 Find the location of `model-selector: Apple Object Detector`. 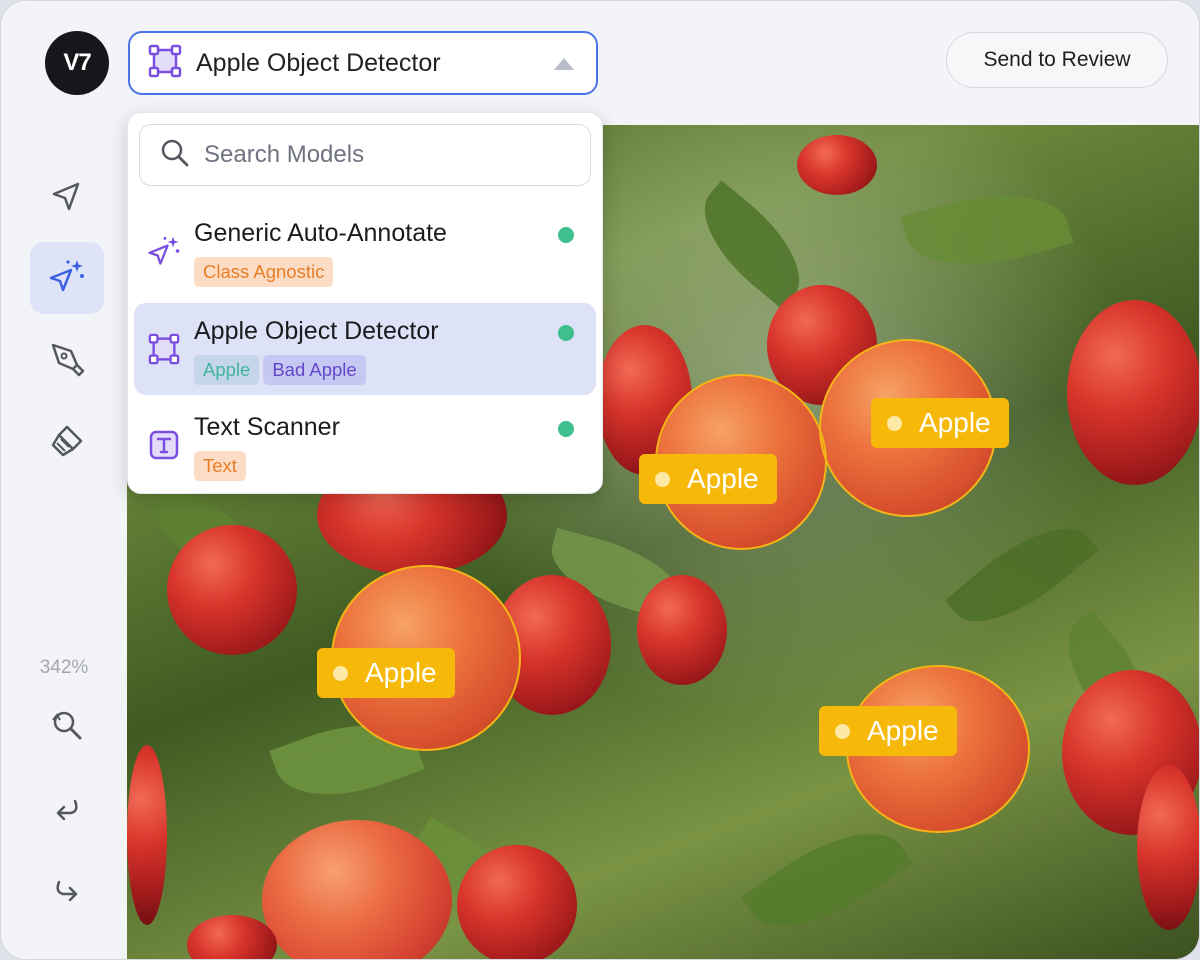

model-selector: Apple Object Detector is located at coordinates (363, 63).